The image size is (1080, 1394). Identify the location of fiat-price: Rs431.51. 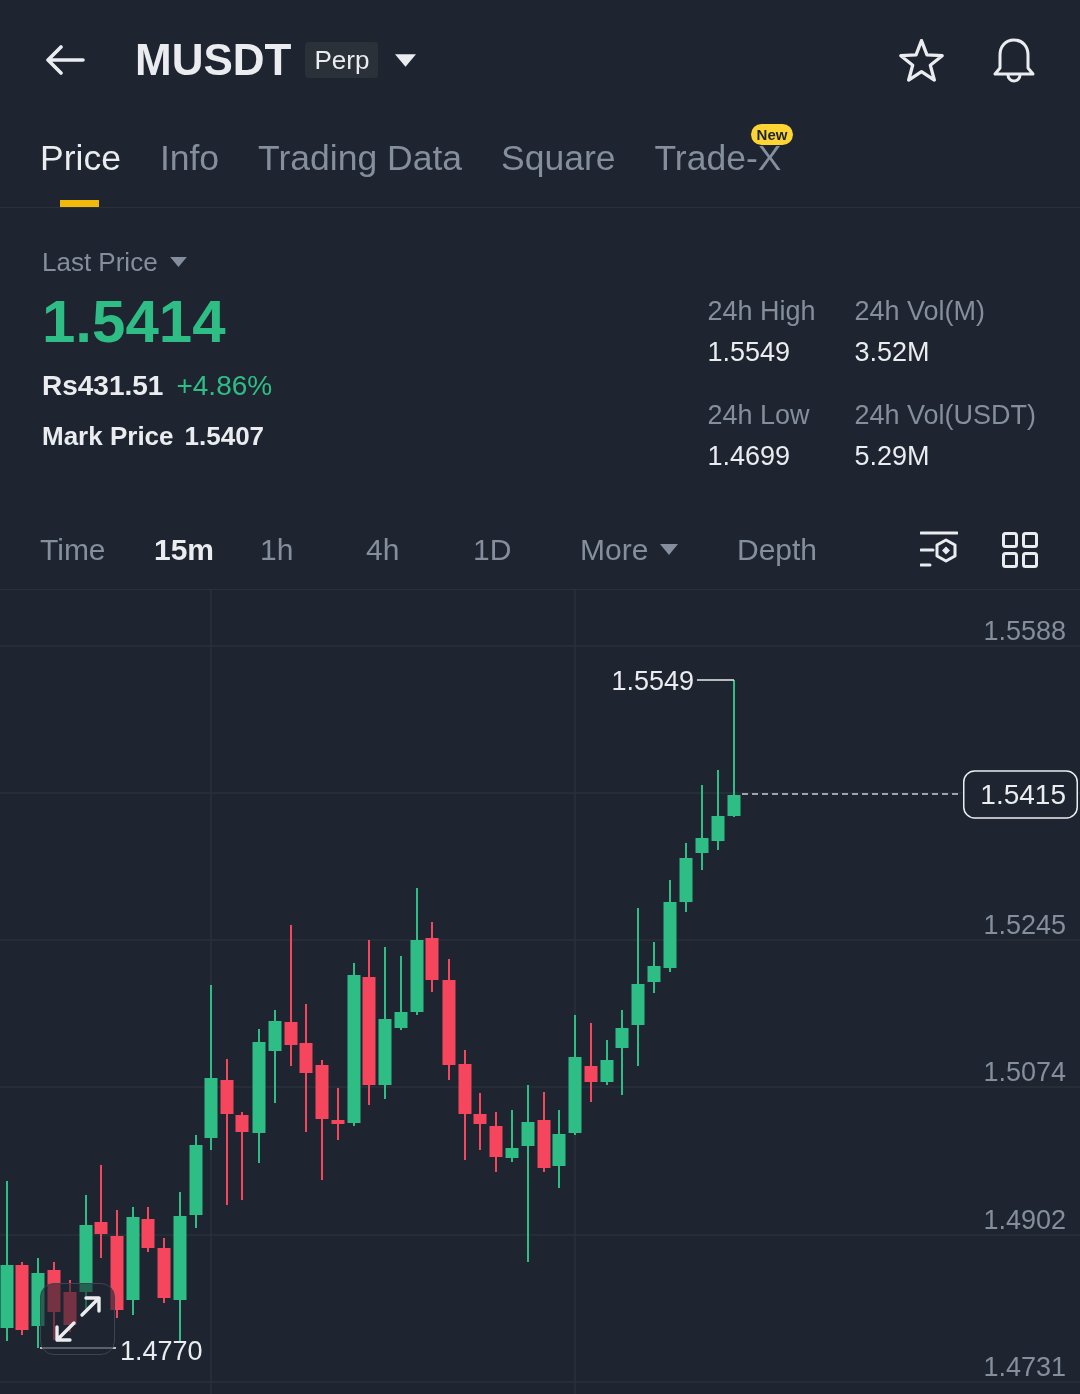
(103, 386).